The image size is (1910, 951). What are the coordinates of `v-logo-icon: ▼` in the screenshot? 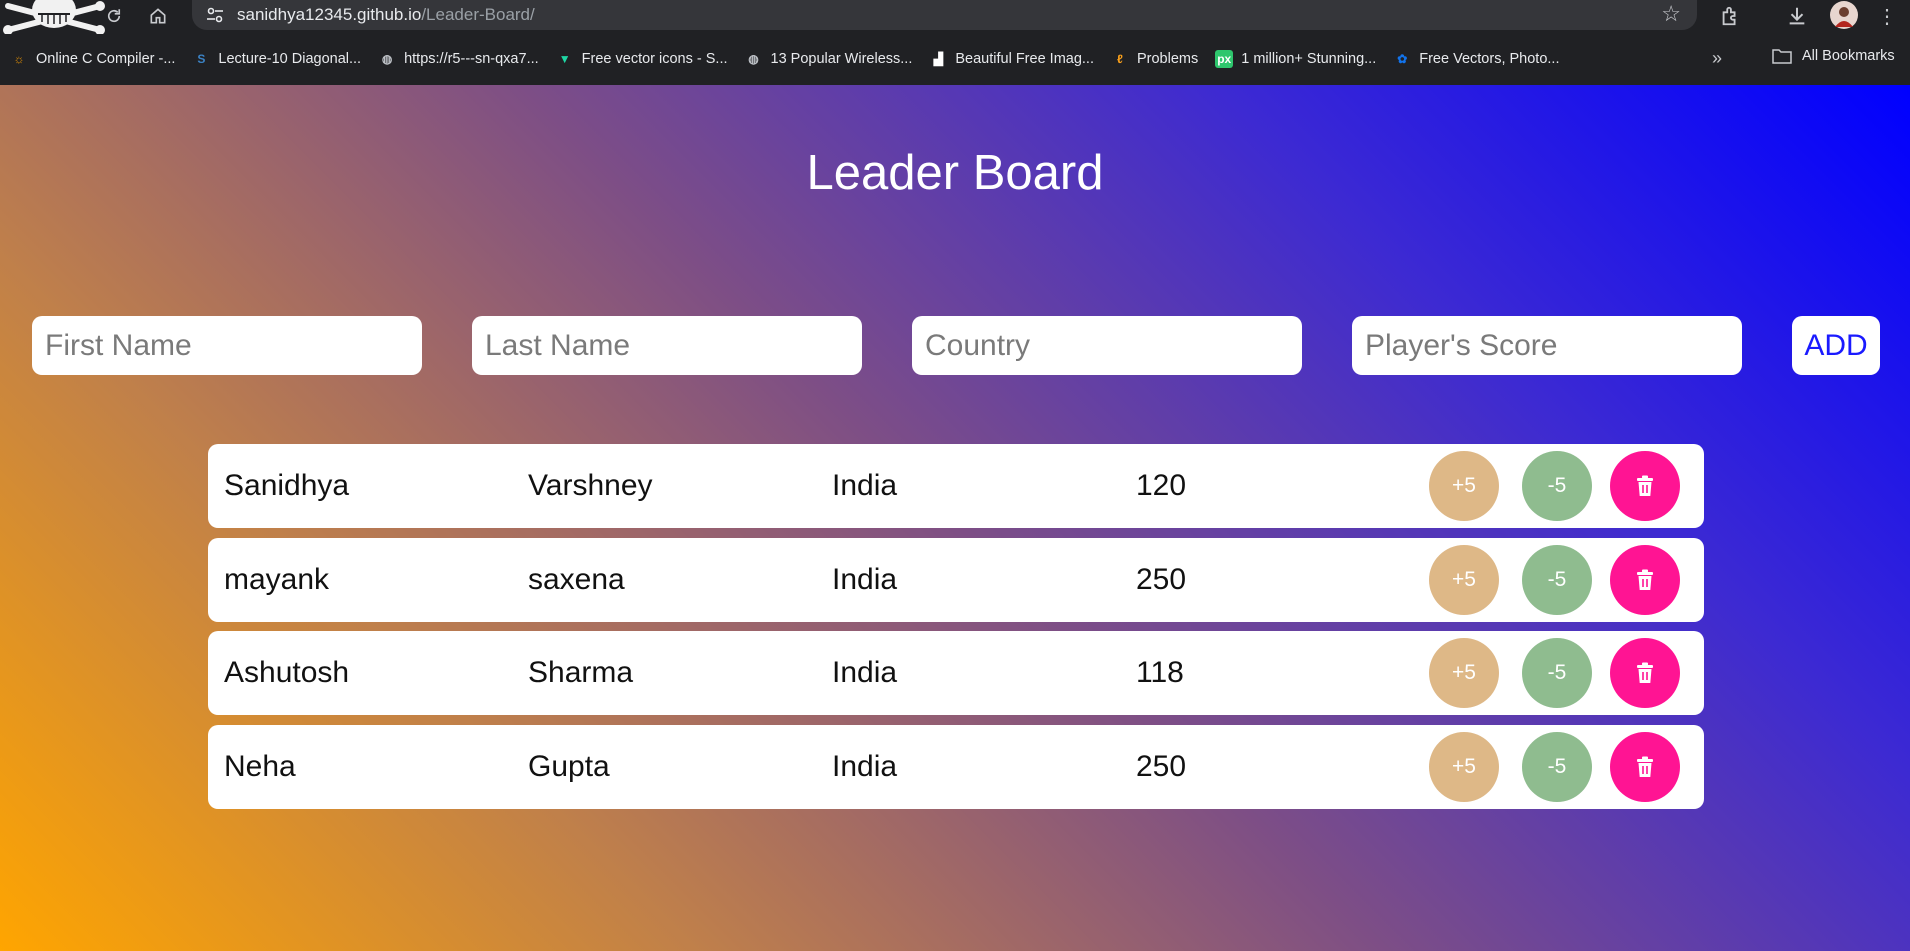 It's located at (564, 59).